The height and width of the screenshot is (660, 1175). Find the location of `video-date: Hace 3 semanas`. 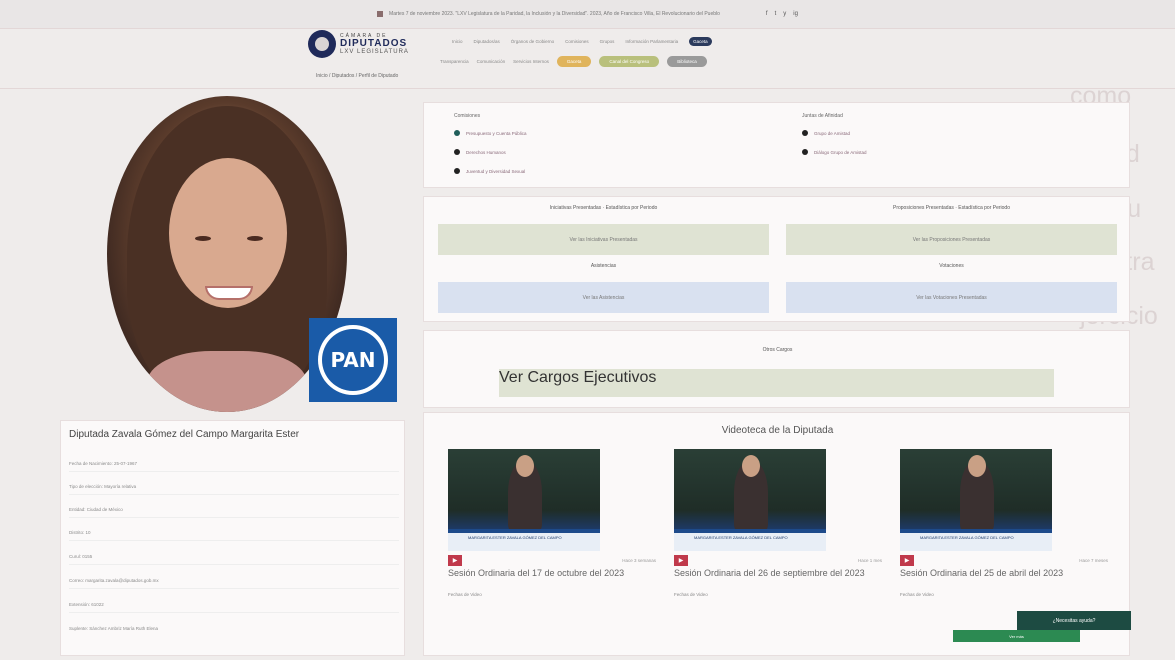

video-date: Hace 3 semanas is located at coordinates (639, 560).